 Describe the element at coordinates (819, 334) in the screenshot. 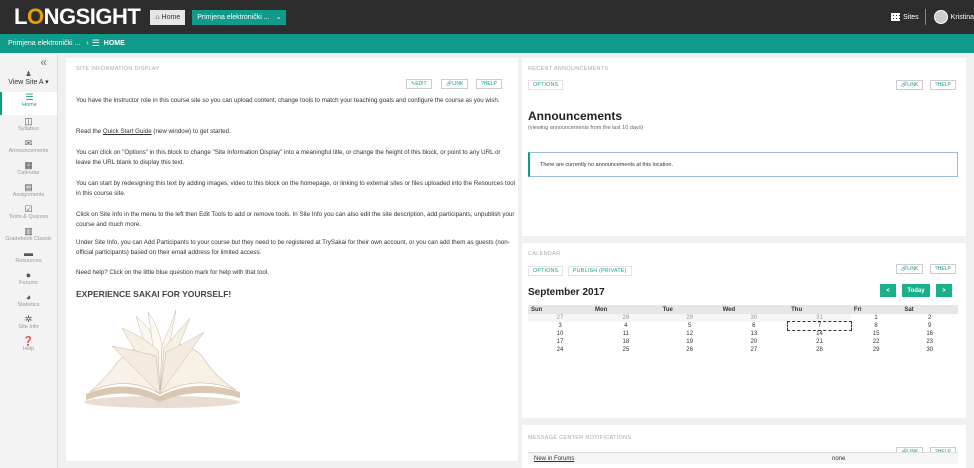

I see `calendar-day: 14` at that location.